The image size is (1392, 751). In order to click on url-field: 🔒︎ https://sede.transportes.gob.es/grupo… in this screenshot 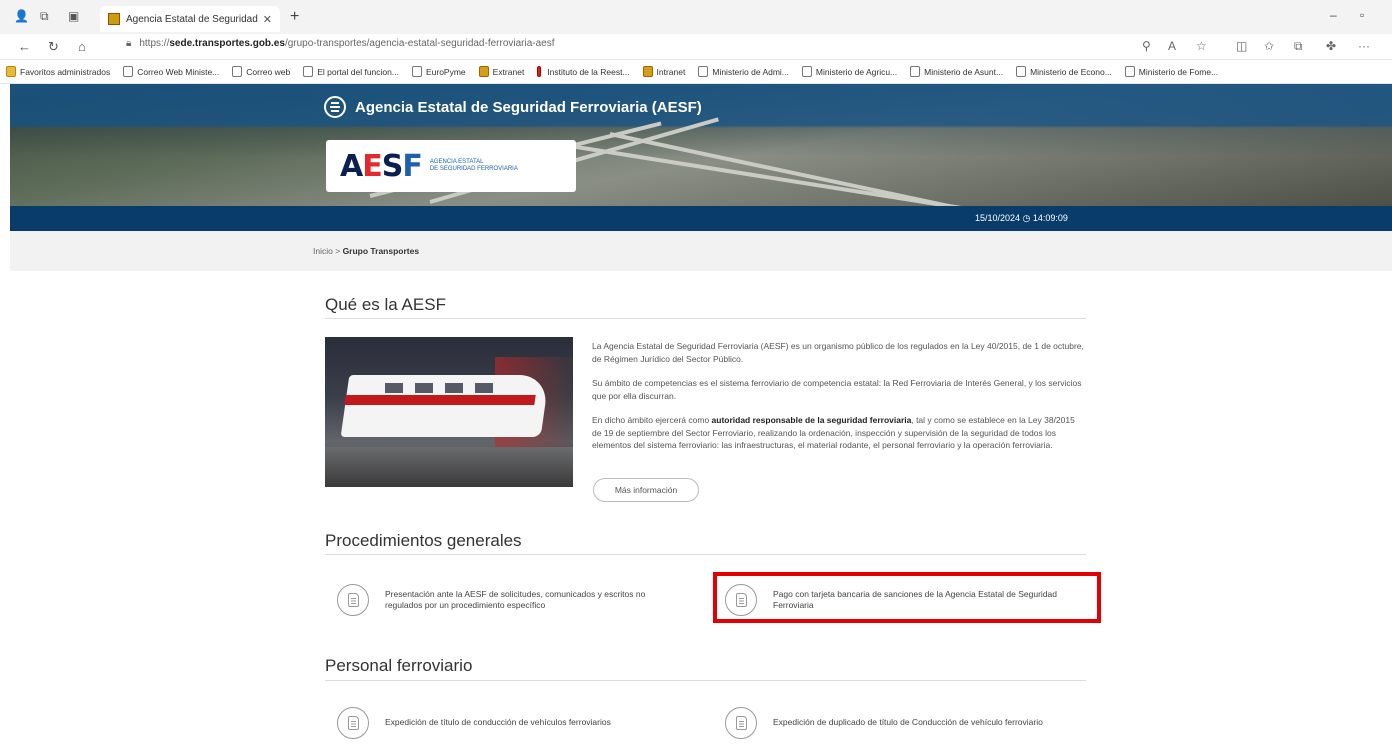, I will do `click(340, 43)`.